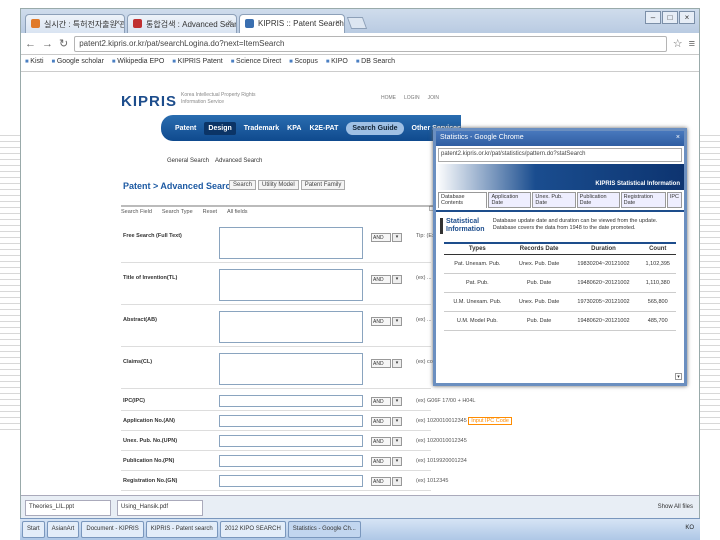  Describe the element at coordinates (112, 529) in the screenshot. I see `taskbar-item: Document - KIPRIS` at that location.